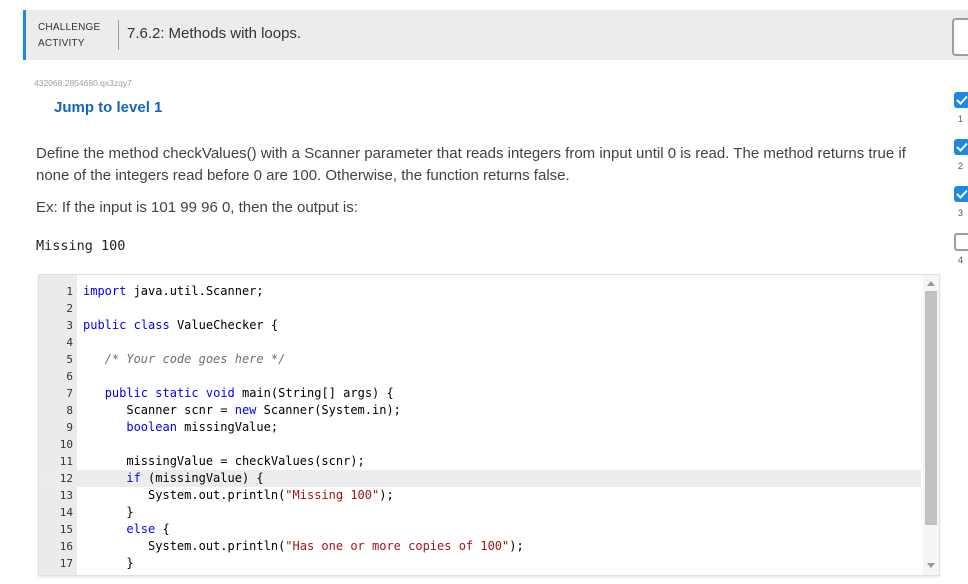 This screenshot has height=584, width=968. I want to click on activity-type-line1: CHALLENGE, so click(69, 27).